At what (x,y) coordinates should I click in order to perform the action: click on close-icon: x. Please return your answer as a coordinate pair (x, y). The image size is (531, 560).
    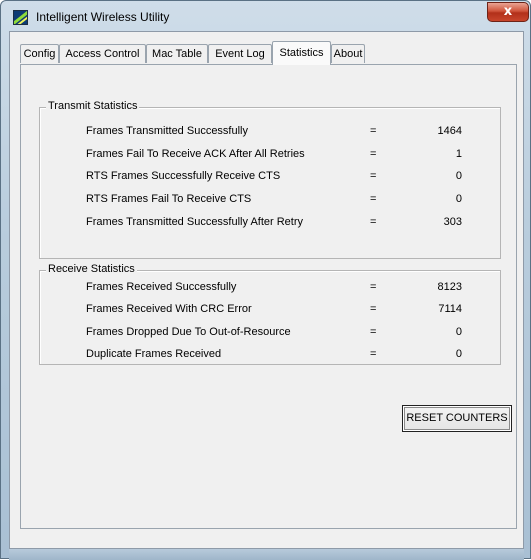
    Looking at the image, I should click on (508, 11).